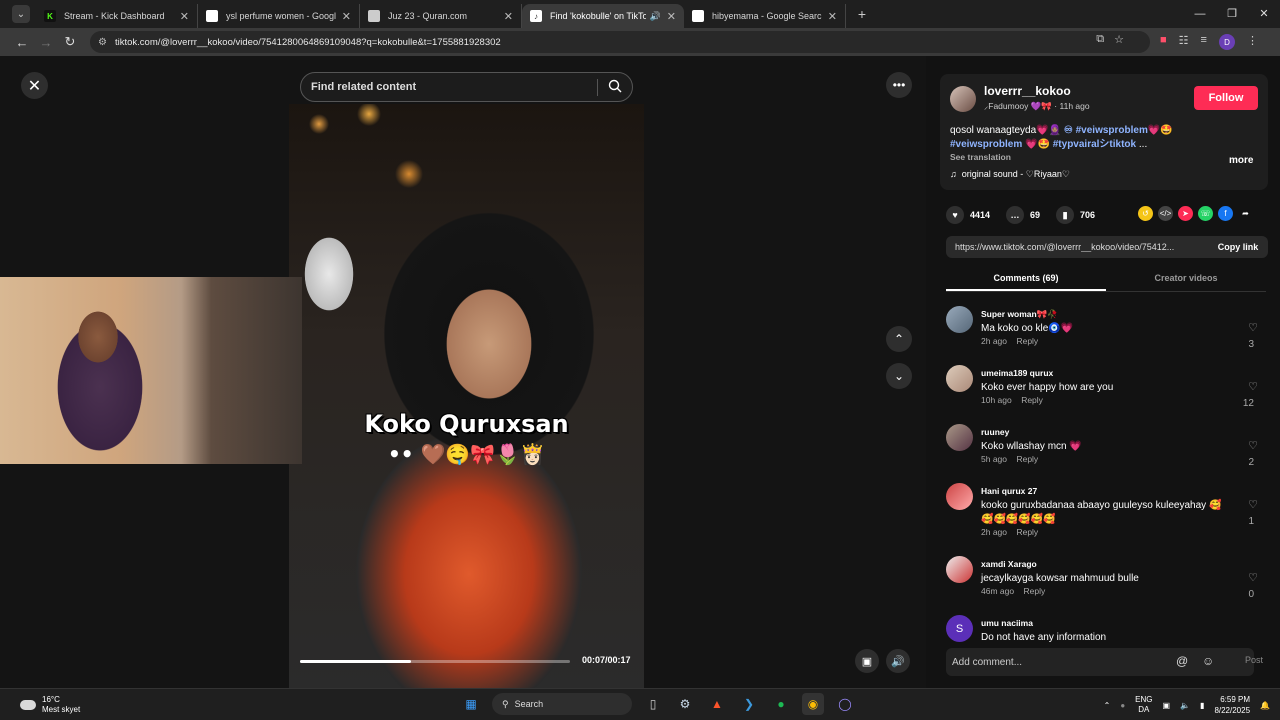 Image resolution: width=1280 pixels, height=720 pixels. What do you see at coordinates (1100, 39) in the screenshot?
I see `install-app-icon: ⧉` at bounding box center [1100, 39].